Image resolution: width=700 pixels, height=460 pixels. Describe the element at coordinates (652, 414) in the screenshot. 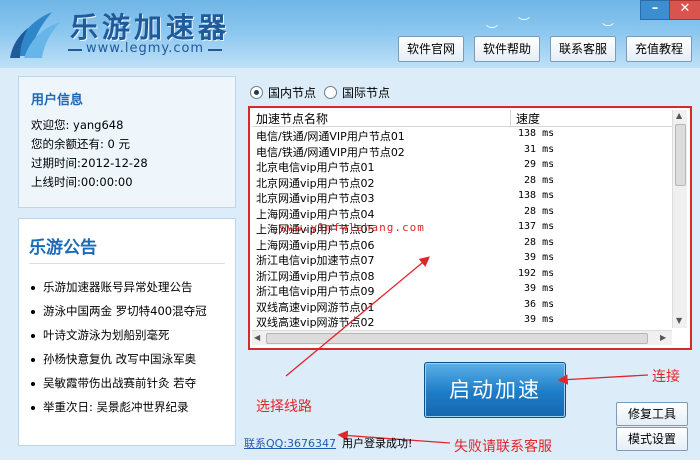

I see `repair-tool-button: 修复工具` at that location.